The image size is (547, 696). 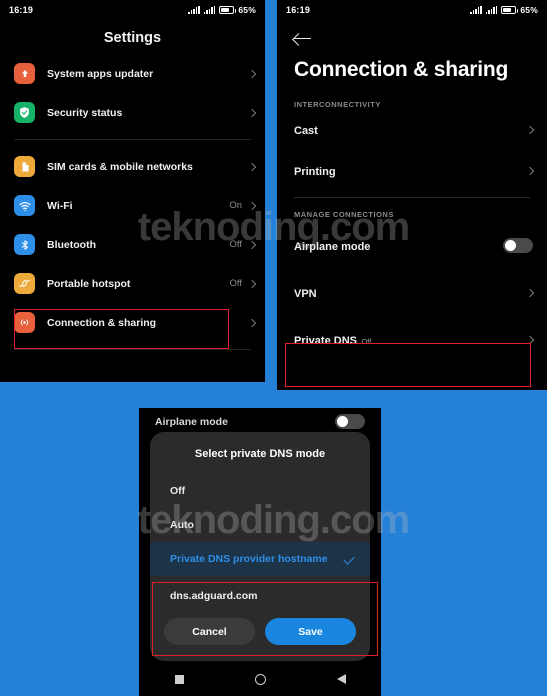 What do you see at coordinates (306, 130) in the screenshot?
I see `list-item-label: Cast` at bounding box center [306, 130].